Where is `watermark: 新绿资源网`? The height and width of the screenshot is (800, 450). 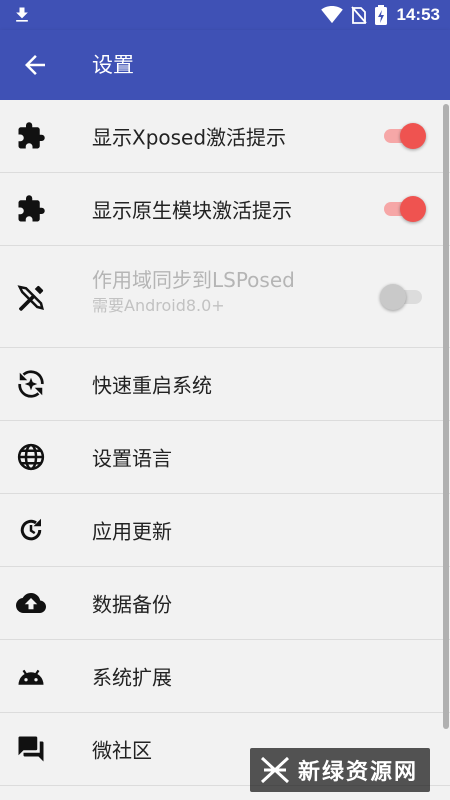
watermark: 新绿资源网 is located at coordinates (340, 770).